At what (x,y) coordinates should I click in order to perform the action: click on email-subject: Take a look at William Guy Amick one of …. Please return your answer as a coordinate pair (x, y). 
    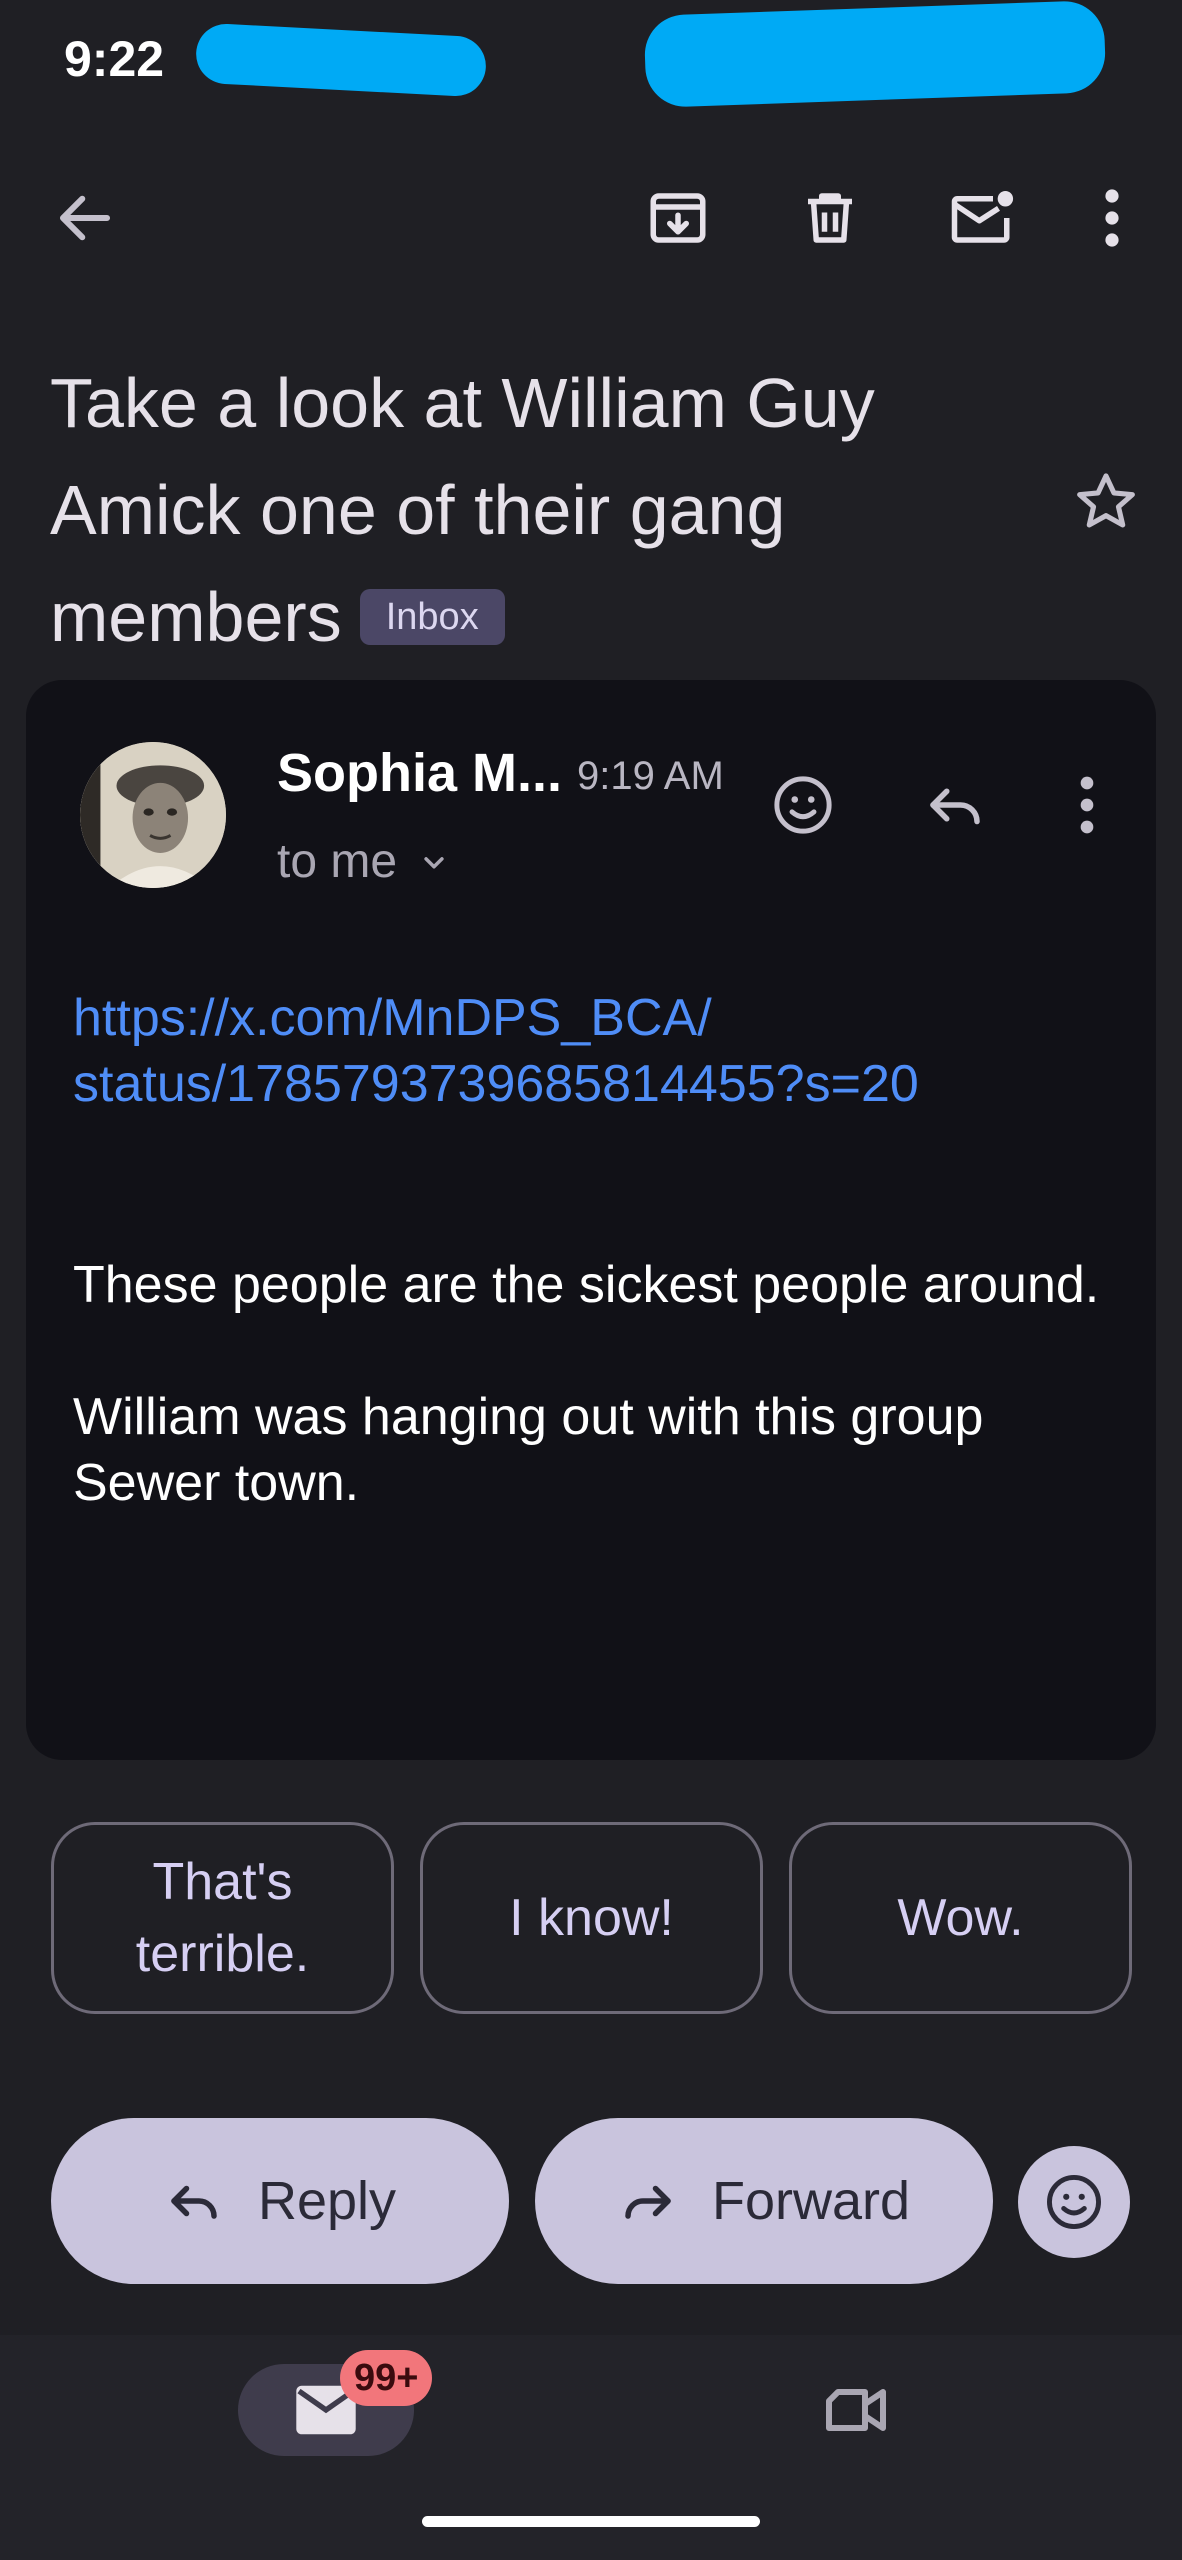
    Looking at the image, I should click on (540, 510).